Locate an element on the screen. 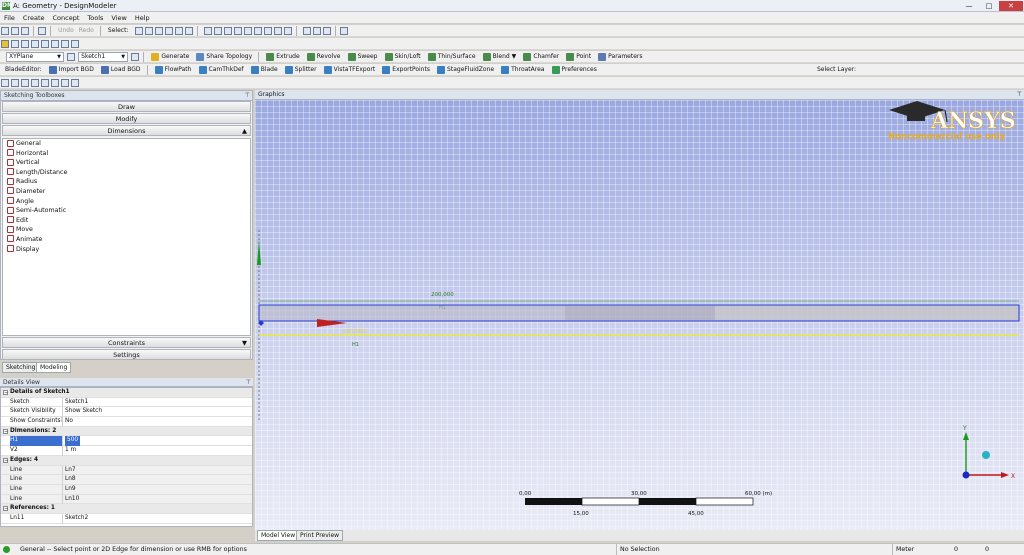 The image size is (1024, 555). dimension-row-h1: H1 500 is located at coordinates (126, 441).